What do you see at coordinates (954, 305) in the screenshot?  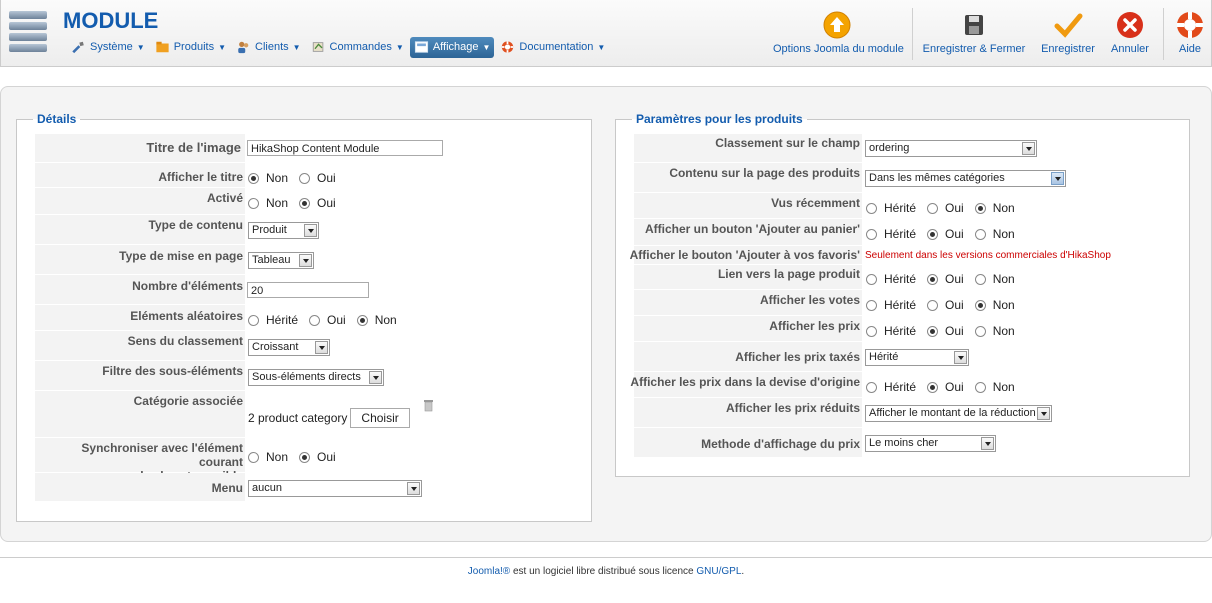 I see `option-label: Oui` at bounding box center [954, 305].